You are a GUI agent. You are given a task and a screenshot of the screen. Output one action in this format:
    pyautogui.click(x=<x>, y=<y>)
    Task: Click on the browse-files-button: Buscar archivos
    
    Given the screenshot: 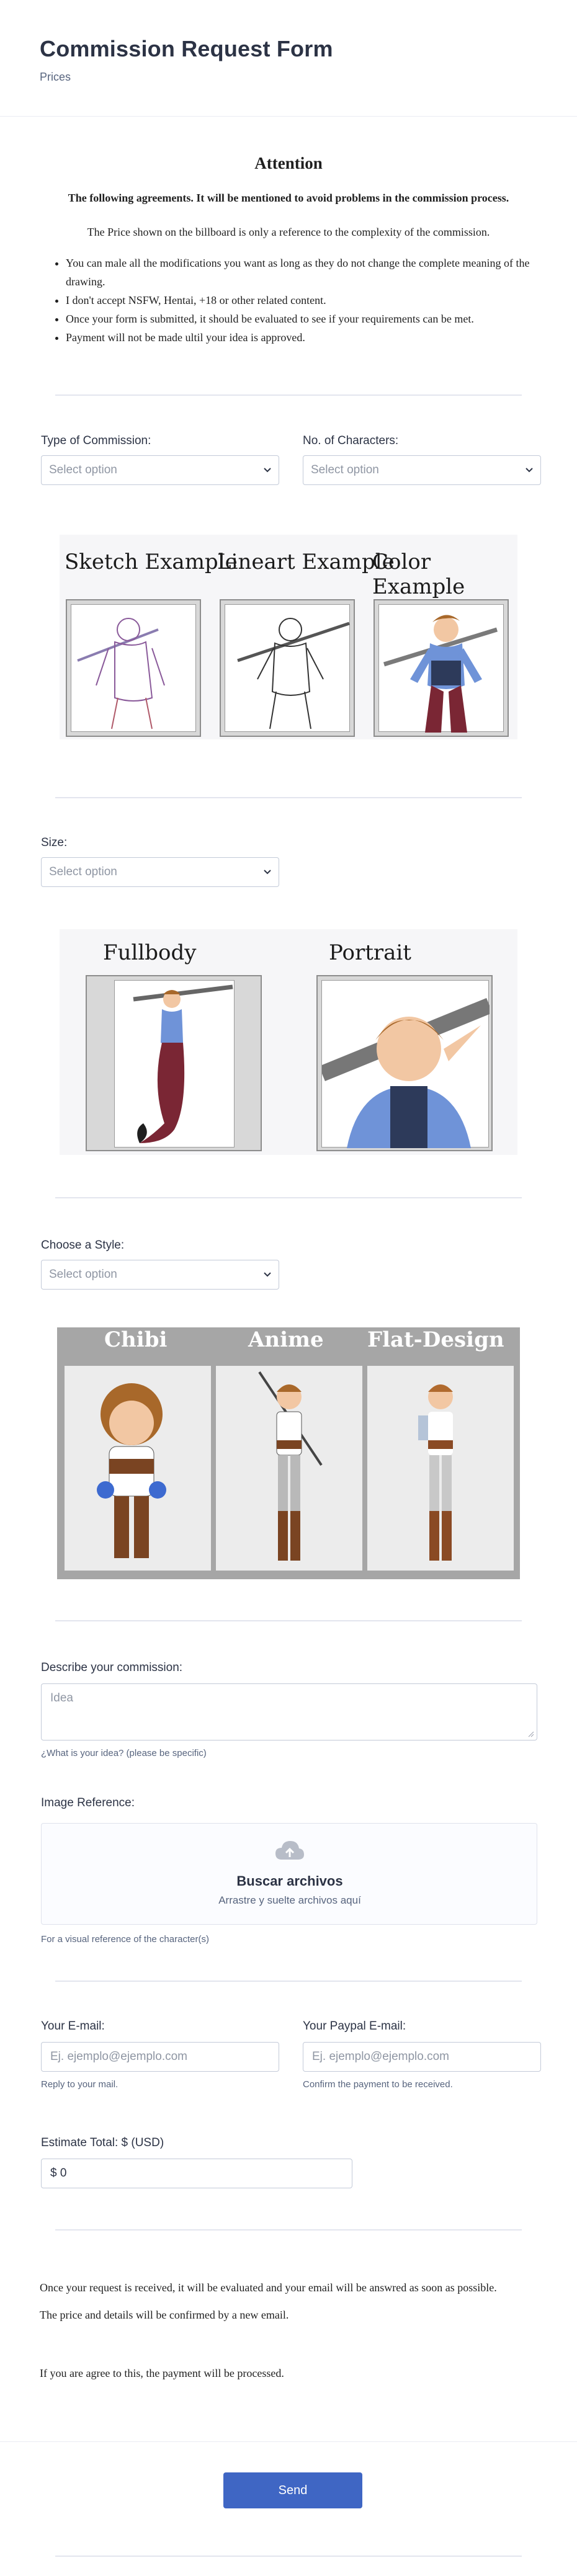 What is the action you would take?
    pyautogui.click(x=290, y=1881)
    